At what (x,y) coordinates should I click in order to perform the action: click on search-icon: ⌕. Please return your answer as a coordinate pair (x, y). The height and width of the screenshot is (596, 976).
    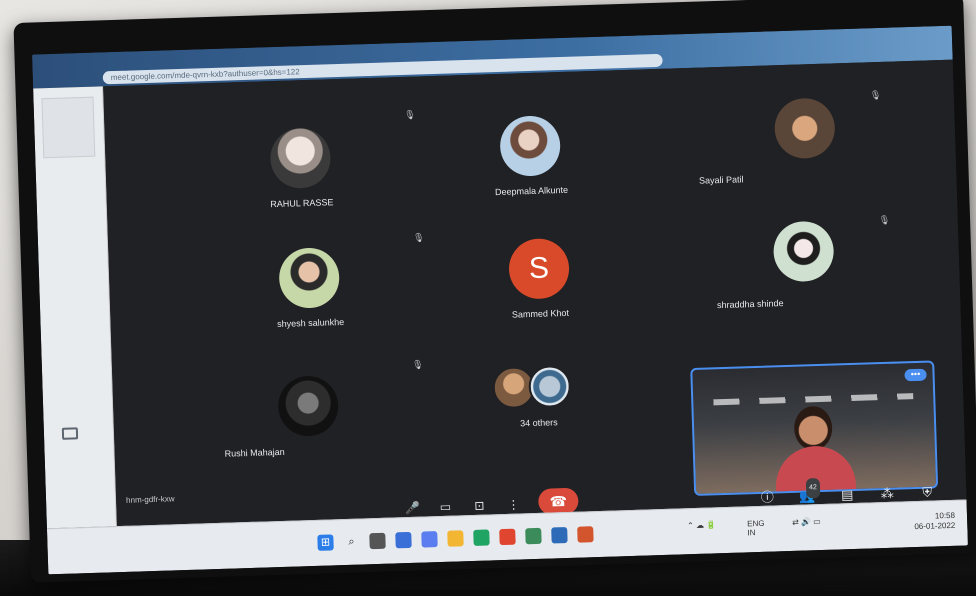
    Looking at the image, I should click on (351, 542).